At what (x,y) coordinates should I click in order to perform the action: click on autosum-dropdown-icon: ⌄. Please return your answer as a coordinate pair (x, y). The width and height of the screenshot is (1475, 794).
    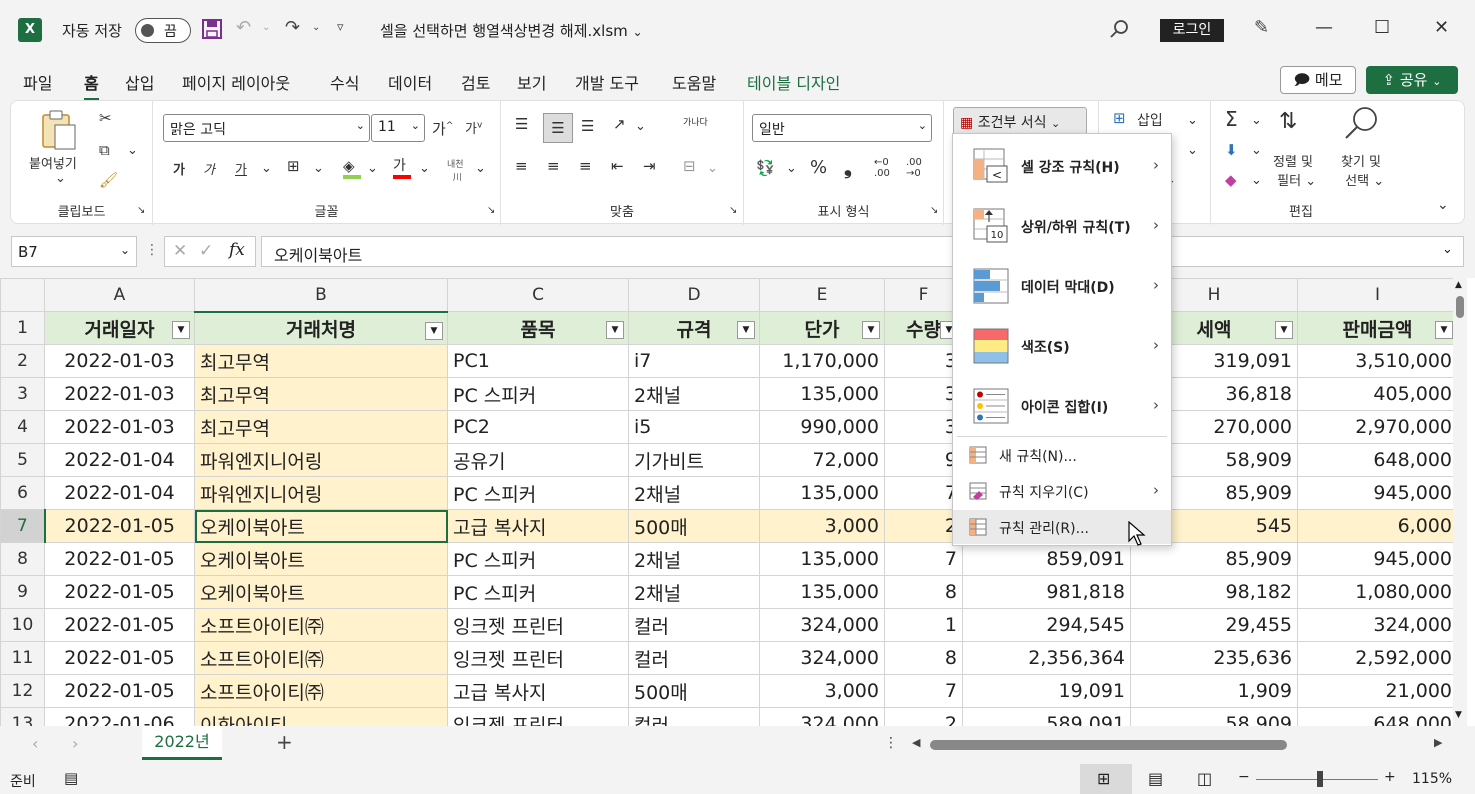
    Looking at the image, I should click on (1256, 120).